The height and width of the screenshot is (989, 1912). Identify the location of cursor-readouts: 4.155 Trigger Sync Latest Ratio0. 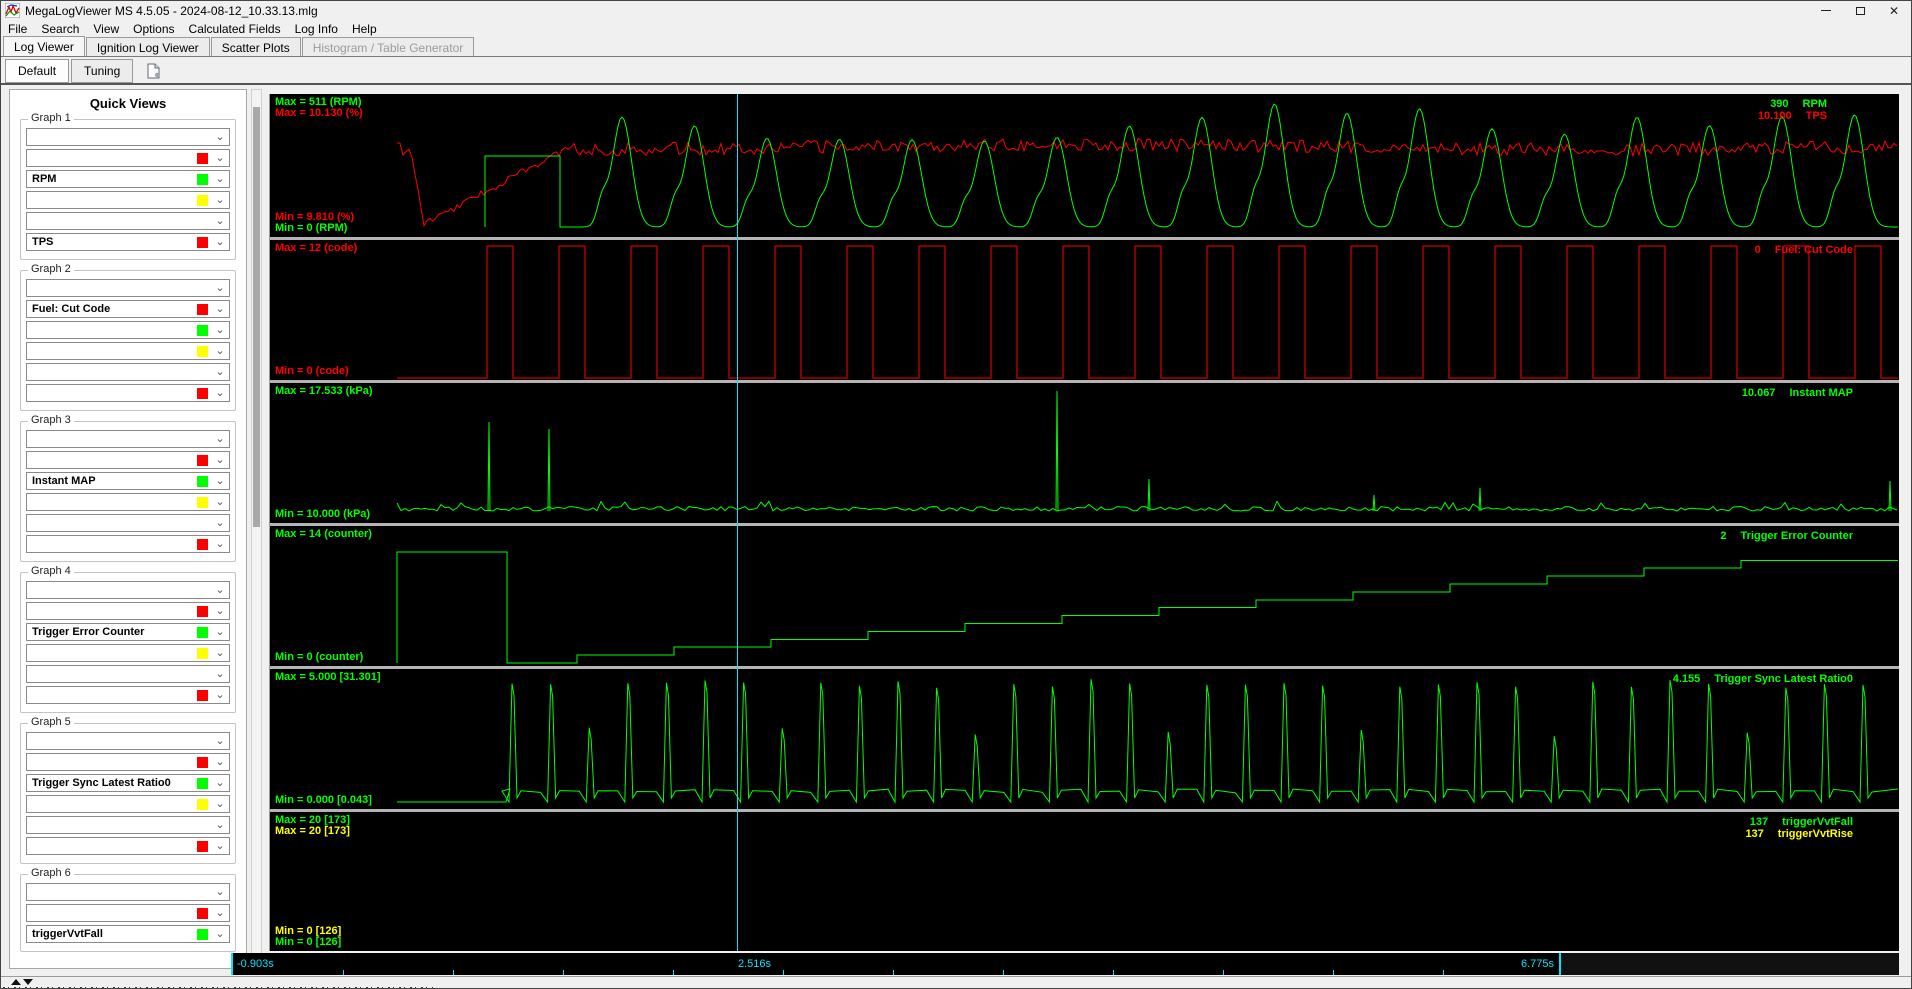
(1755, 680).